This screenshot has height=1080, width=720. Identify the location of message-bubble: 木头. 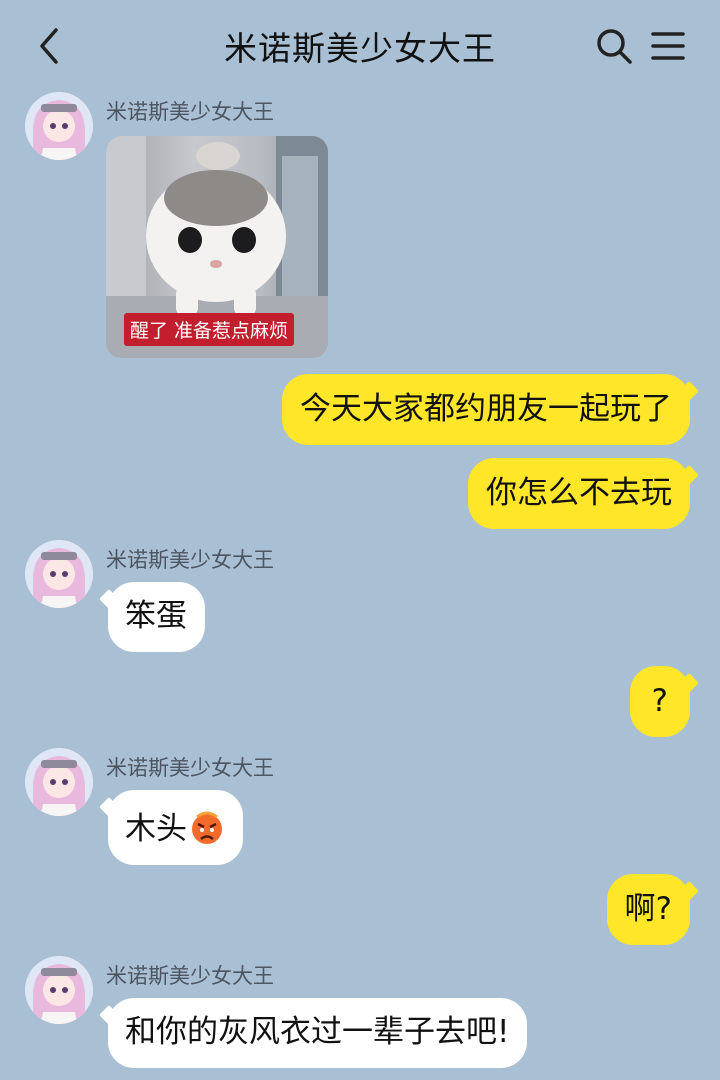
(175, 827).